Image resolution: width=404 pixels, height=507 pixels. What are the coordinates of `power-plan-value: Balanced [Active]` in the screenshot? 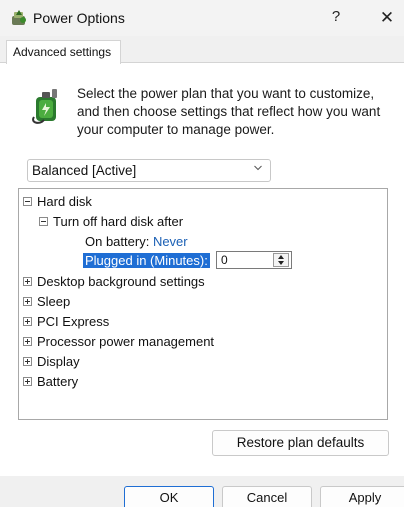 It's located at (84, 170).